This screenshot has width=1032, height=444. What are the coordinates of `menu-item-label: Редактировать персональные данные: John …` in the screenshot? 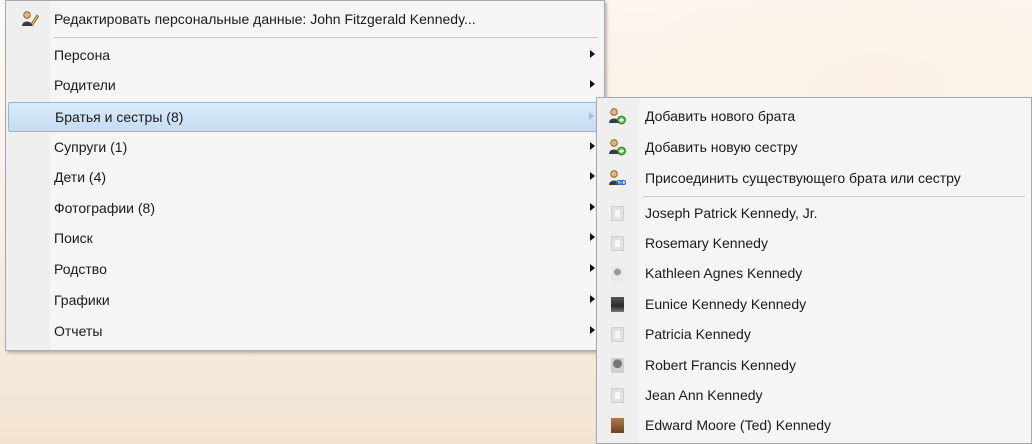 It's located at (265, 19).